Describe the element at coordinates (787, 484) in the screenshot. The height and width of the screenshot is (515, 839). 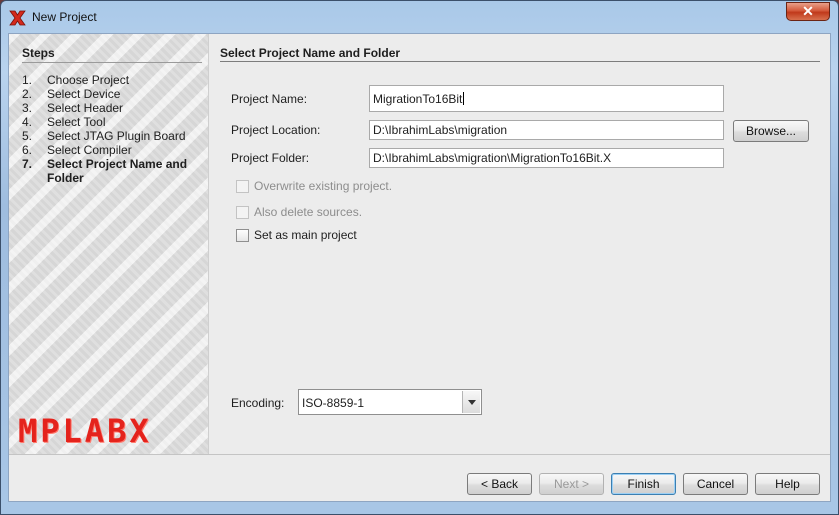
I see `help-button: Help` at that location.